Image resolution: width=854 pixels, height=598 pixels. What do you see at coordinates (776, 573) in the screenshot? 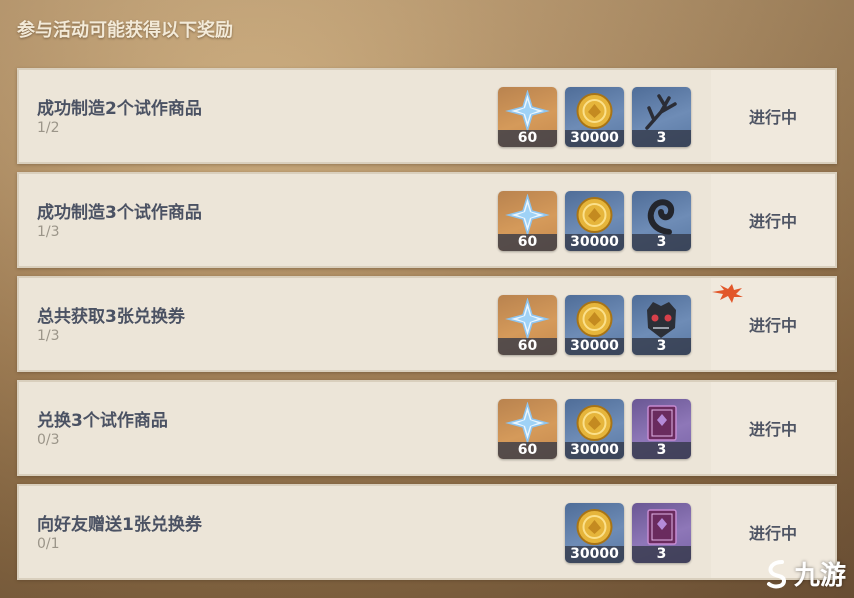
I see `watermark-logo-icon` at bounding box center [776, 573].